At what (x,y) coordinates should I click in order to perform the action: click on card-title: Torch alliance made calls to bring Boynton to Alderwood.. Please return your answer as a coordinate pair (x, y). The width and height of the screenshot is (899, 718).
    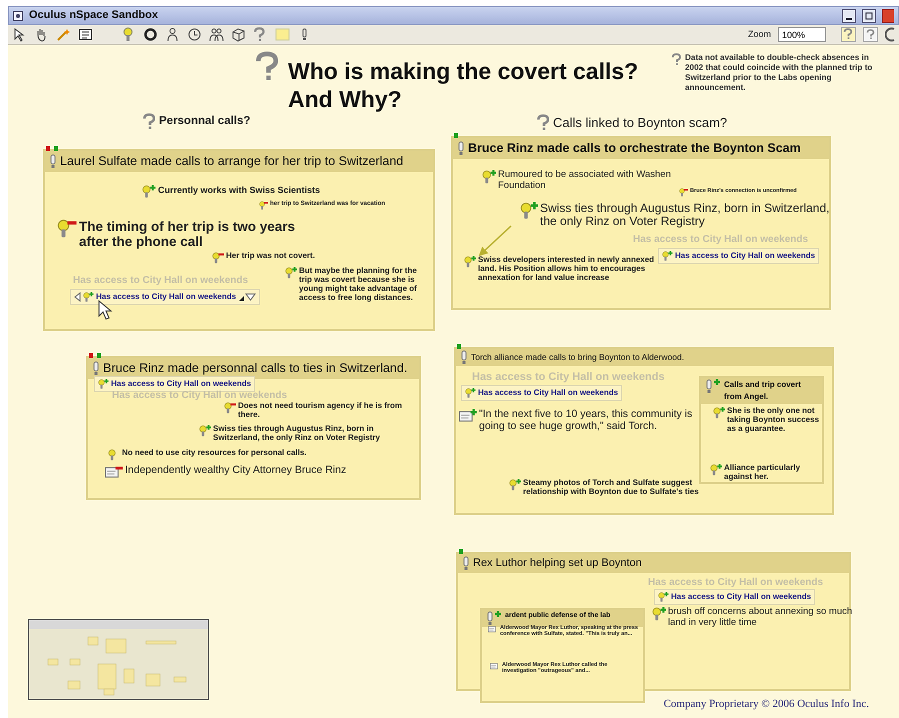
    Looking at the image, I should click on (577, 357).